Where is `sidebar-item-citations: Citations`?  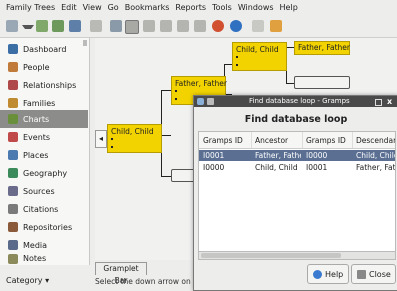 sidebar-item-citations: Citations is located at coordinates (44, 209).